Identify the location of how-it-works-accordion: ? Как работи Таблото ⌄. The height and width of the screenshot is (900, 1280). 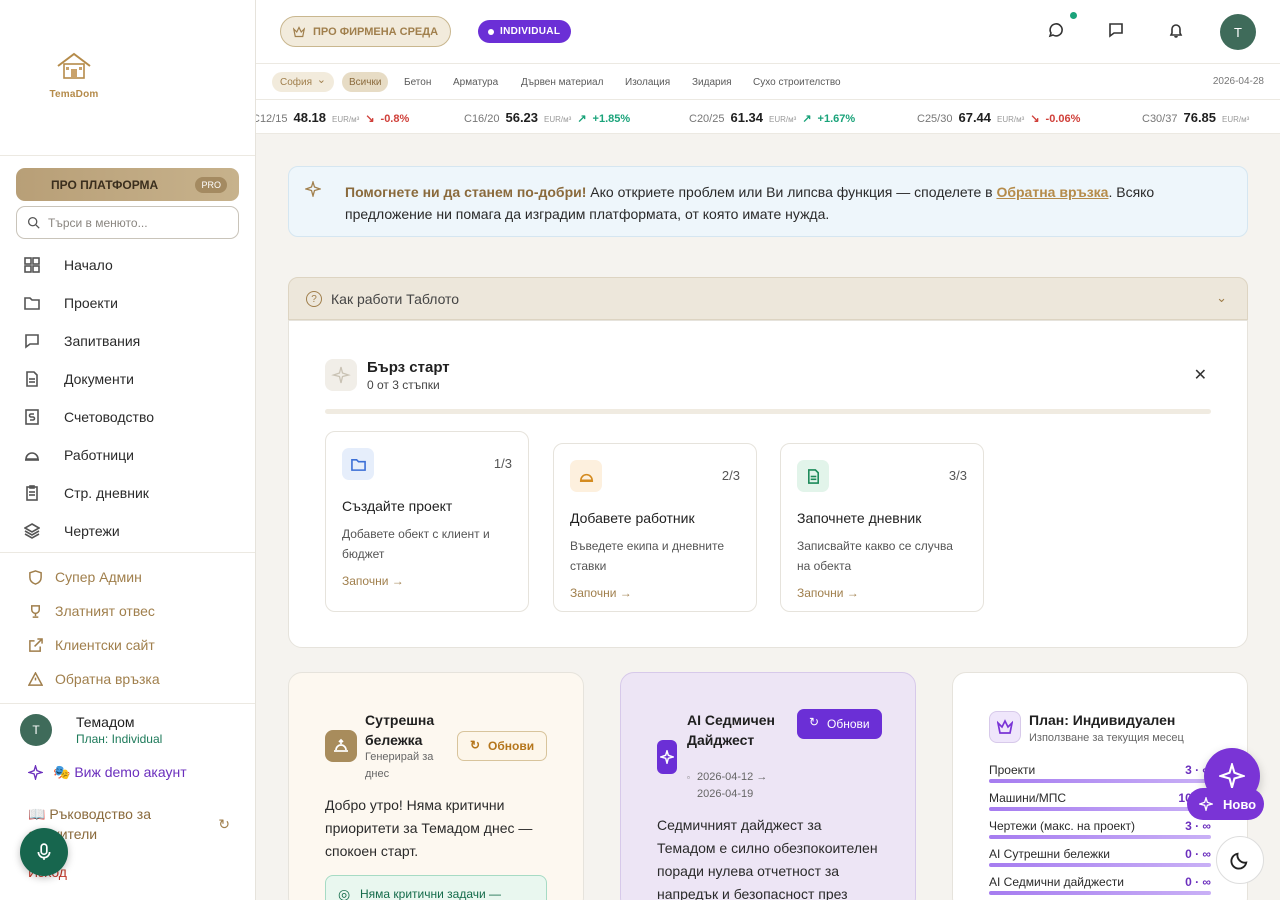
(768, 298).